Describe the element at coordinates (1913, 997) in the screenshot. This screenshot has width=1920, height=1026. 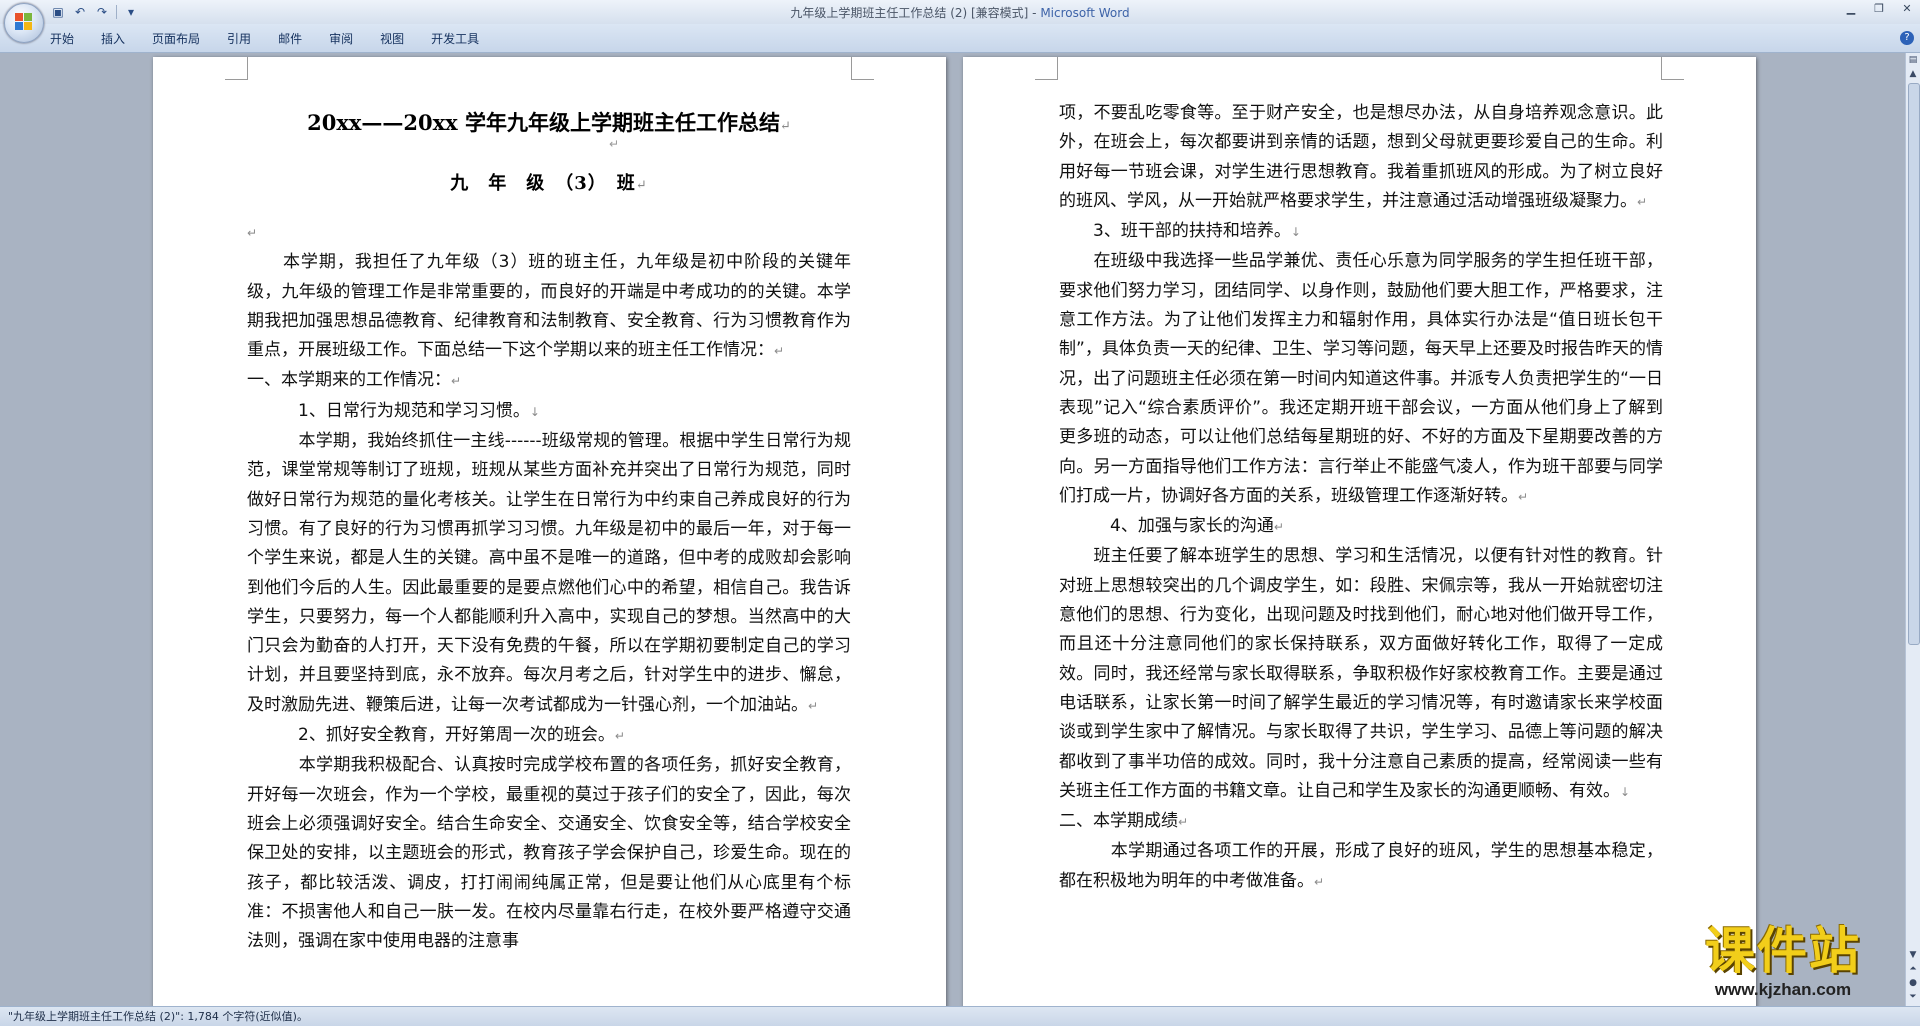
I see `next-page-icon: ⏷` at that location.